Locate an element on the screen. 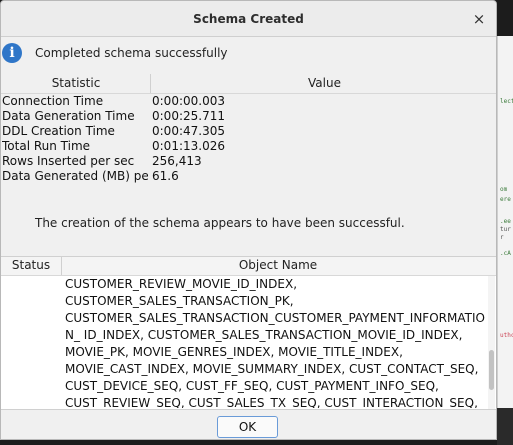 The width and height of the screenshot is (513, 445). statistic-value: 61.6 is located at coordinates (165, 176).